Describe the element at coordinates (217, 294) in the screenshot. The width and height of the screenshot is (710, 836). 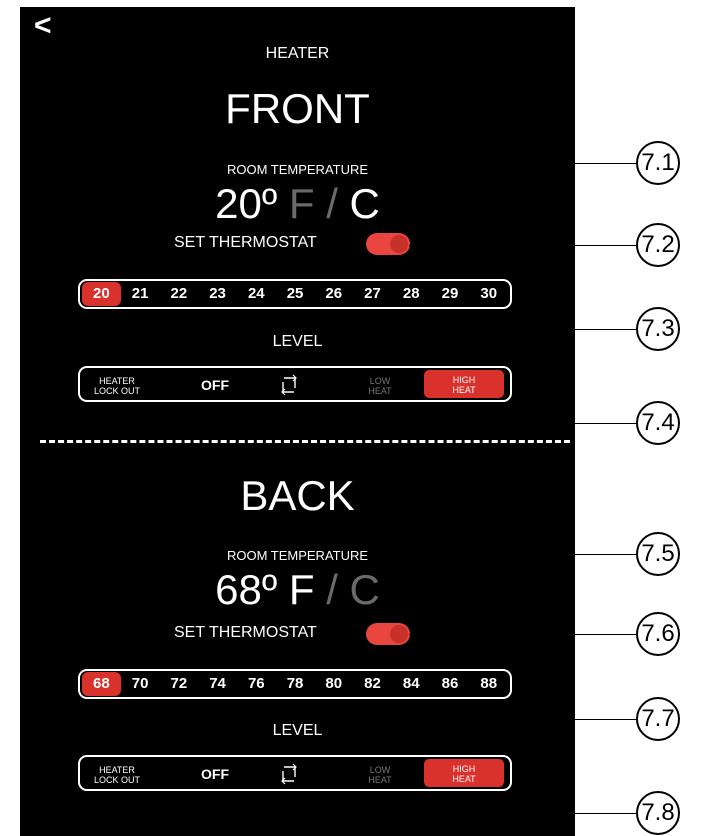
I see `thermostat-option-23: 23` at that location.